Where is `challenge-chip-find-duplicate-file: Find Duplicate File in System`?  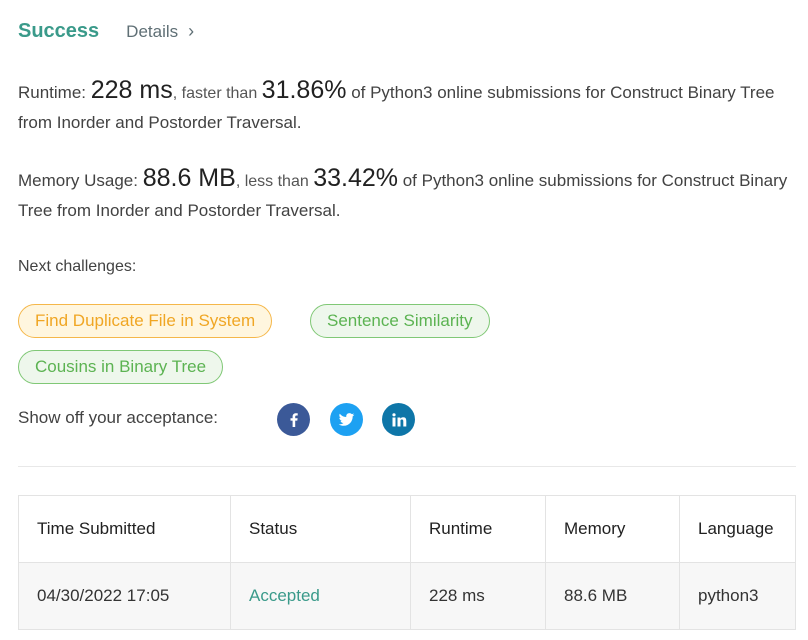
challenge-chip-find-duplicate-file: Find Duplicate File in System is located at coordinates (145, 321).